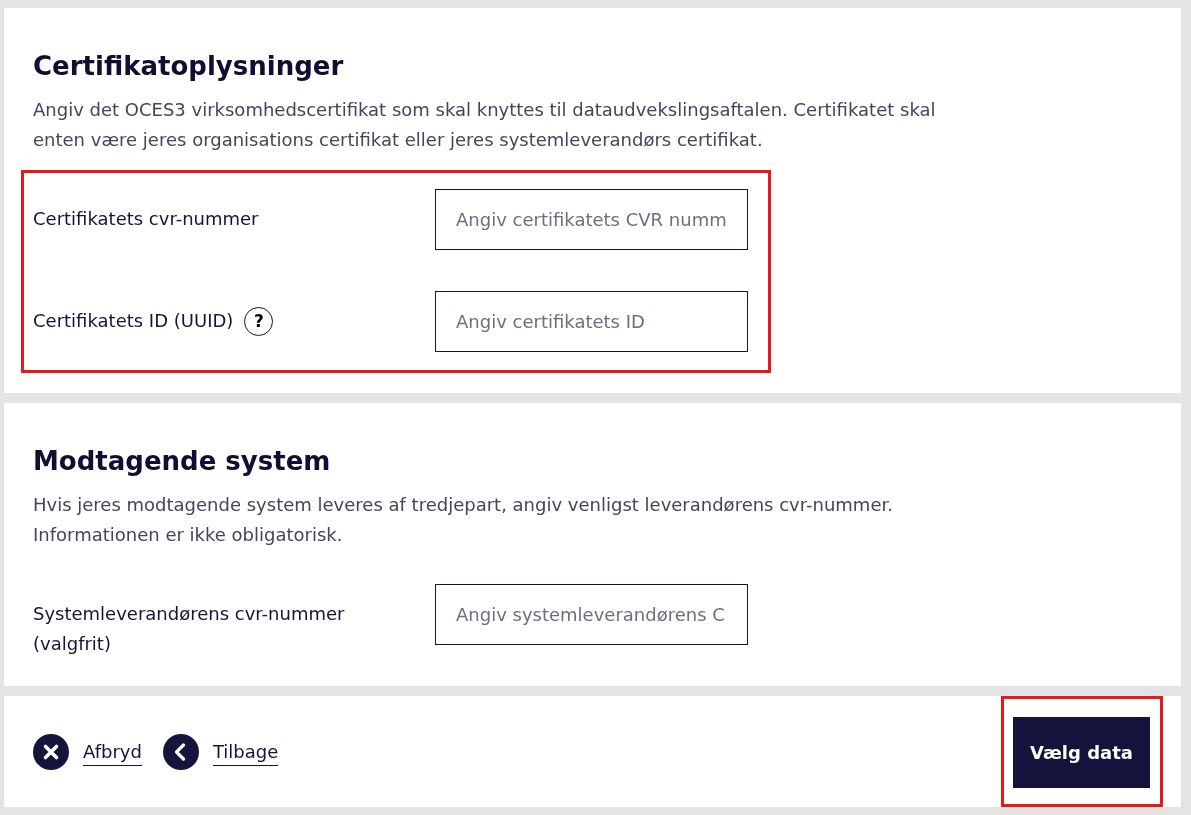  I want to click on field-label: Certifikatets ID (UUID), so click(133, 321).